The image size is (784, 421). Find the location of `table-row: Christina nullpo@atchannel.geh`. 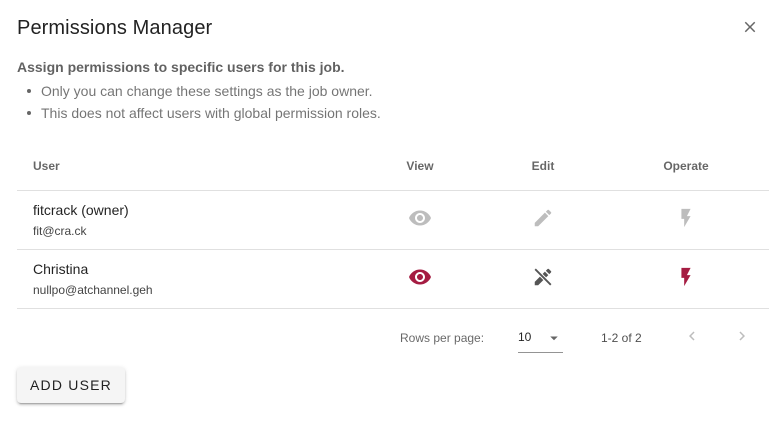

table-row: Christina nullpo@atchannel.geh is located at coordinates (393, 279).